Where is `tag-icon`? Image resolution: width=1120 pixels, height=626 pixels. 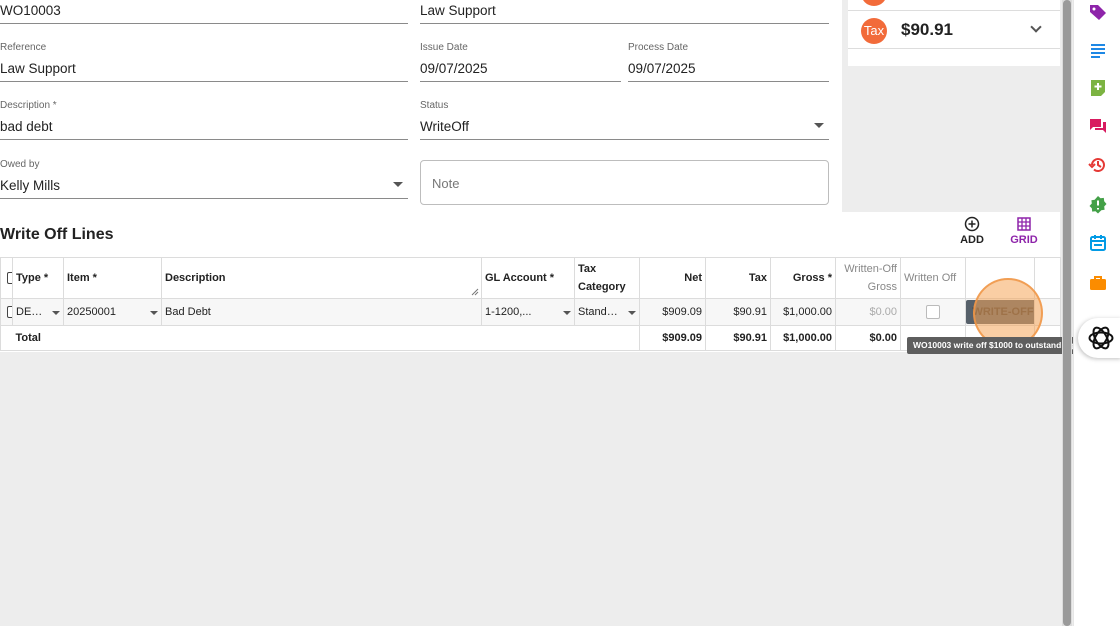 tag-icon is located at coordinates (1098, 12).